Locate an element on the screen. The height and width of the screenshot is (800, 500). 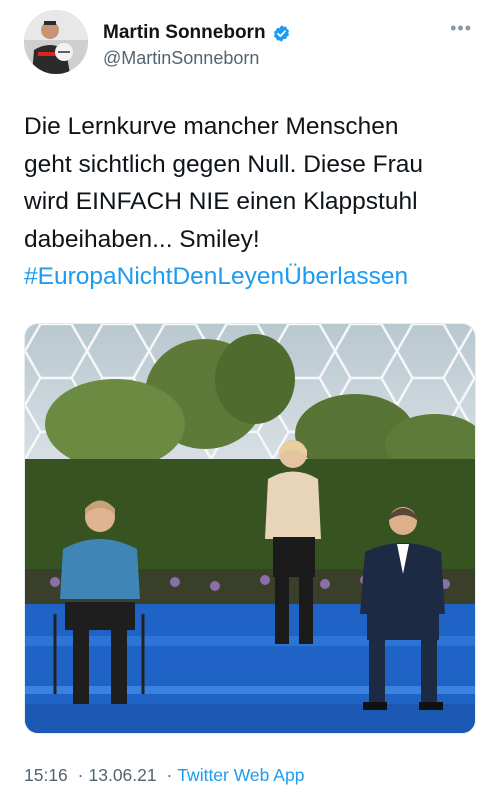
hashtag-link: #EuropaNichtDenLeyenÜberlassen is located at coordinates (216, 276).